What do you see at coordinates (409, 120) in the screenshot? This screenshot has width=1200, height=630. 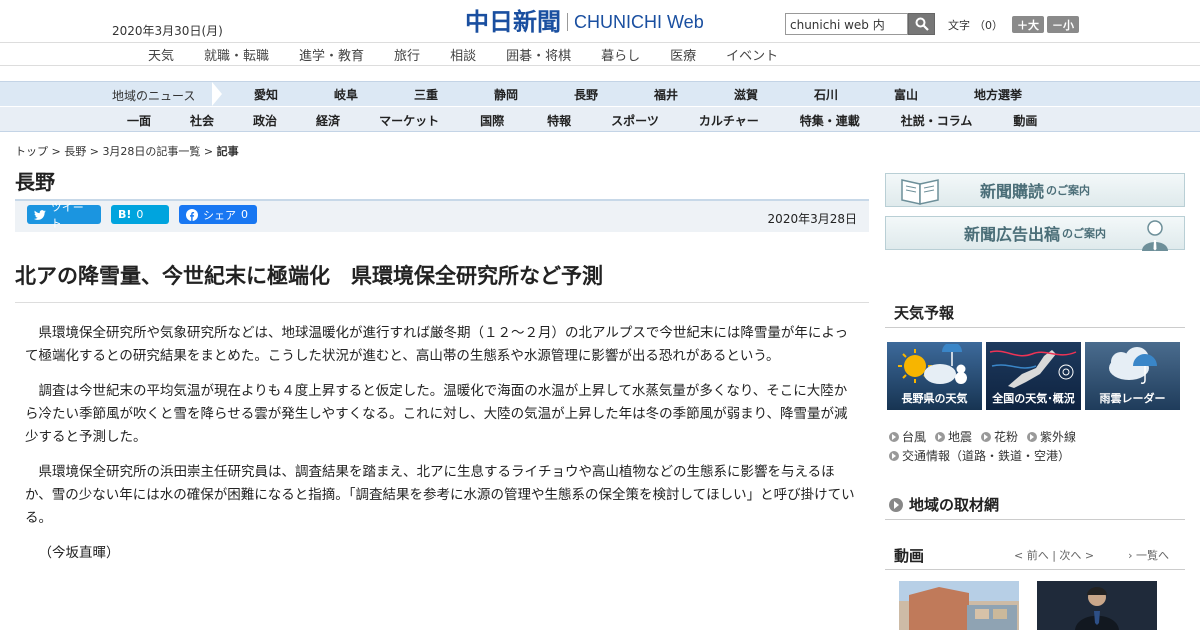 I see `section-item: マーケット` at bounding box center [409, 120].